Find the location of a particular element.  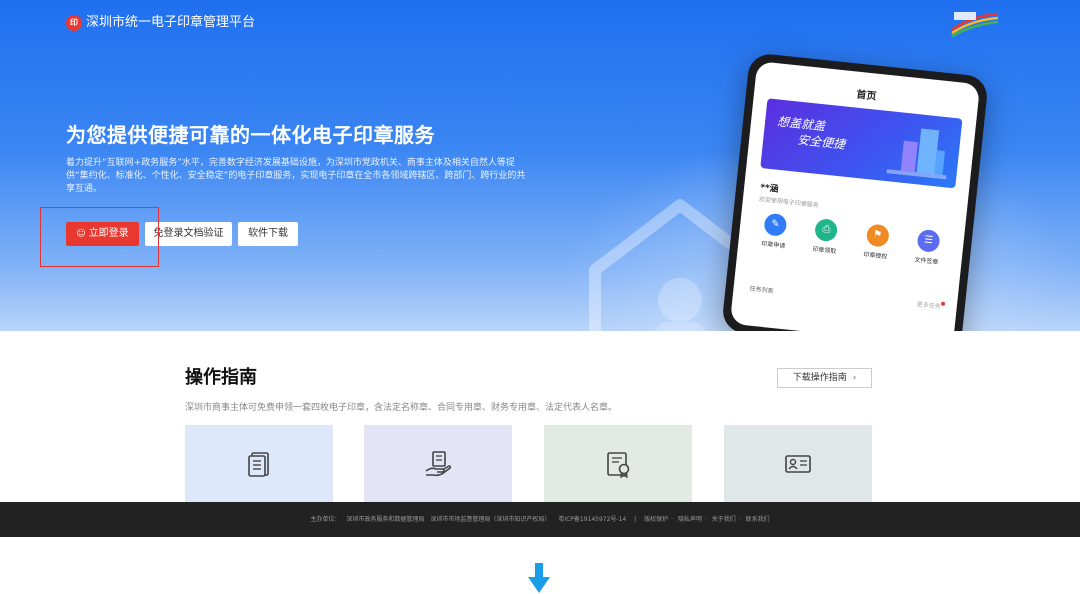

hero-title: 为您提供便捷可靠的一体化电子印章服务 is located at coordinates (250, 135).